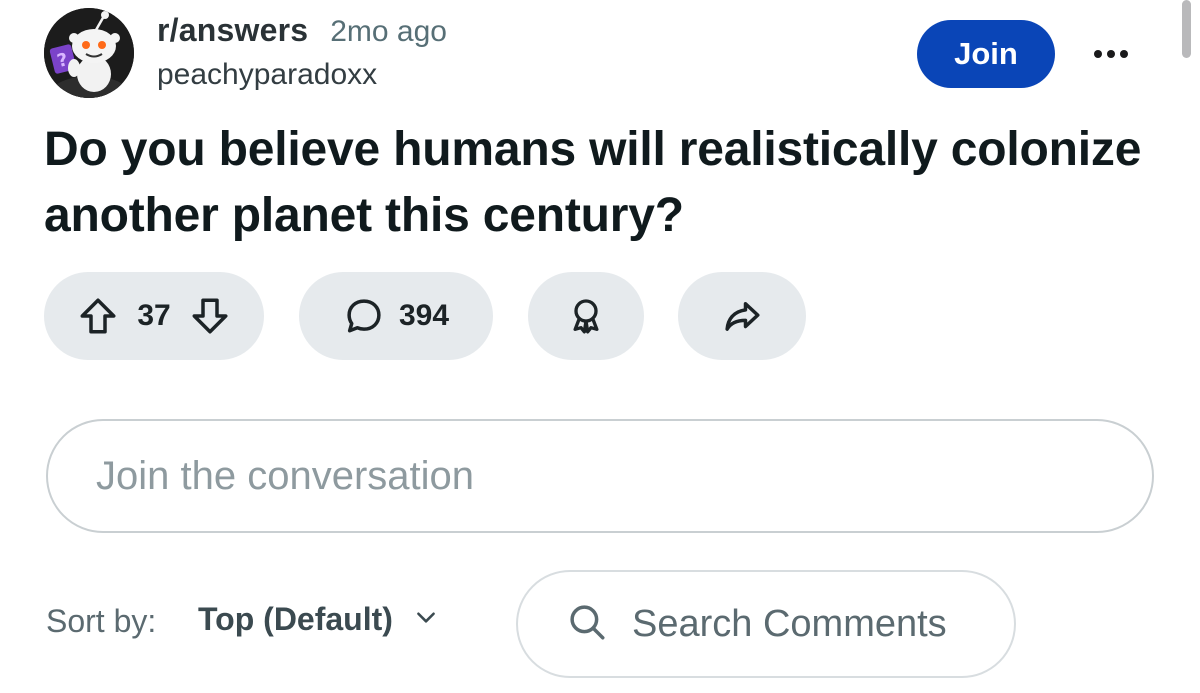 The width and height of the screenshot is (1200, 693). Describe the element at coordinates (267, 75) in the screenshot. I see `author-username-link: peachyparadoxx` at that location.